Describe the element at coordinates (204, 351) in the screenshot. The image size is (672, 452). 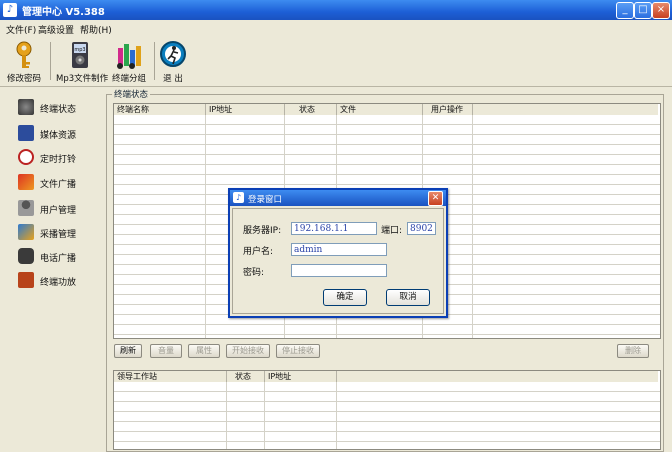
I see `properties-button: 属性` at that location.